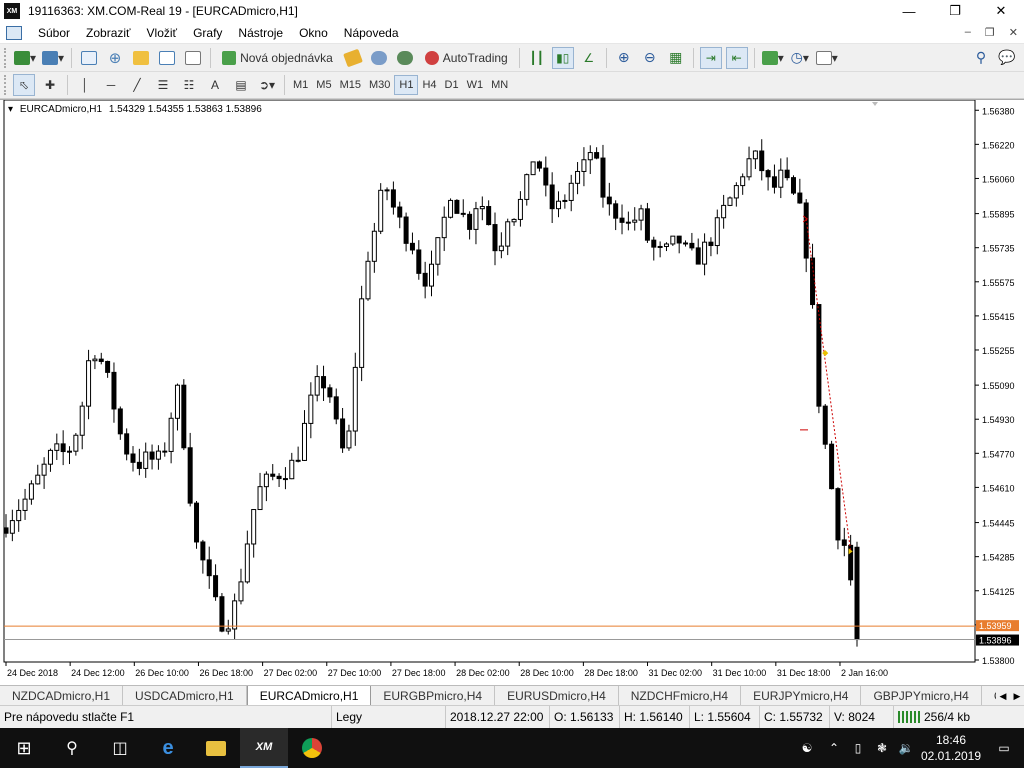 The height and width of the screenshot is (768, 1024). I want to click on task-view-button: ◫, so click(120, 748).